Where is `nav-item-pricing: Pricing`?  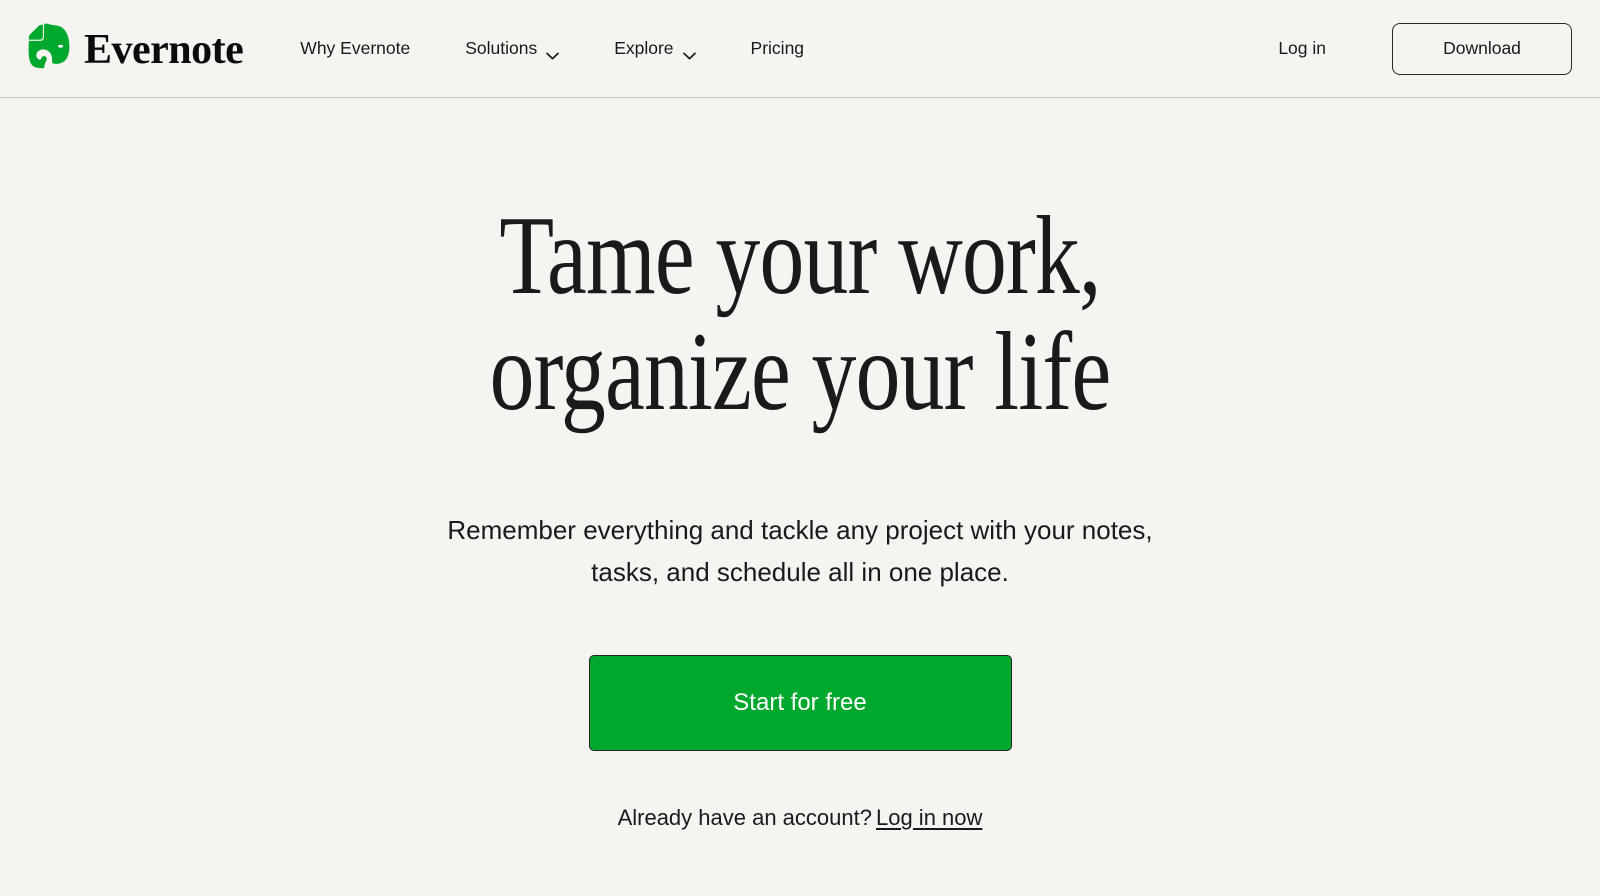 nav-item-pricing: Pricing is located at coordinates (778, 49).